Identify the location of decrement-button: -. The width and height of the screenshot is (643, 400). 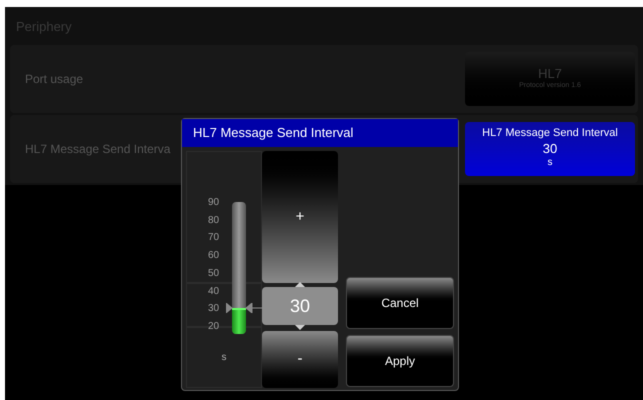
(300, 359).